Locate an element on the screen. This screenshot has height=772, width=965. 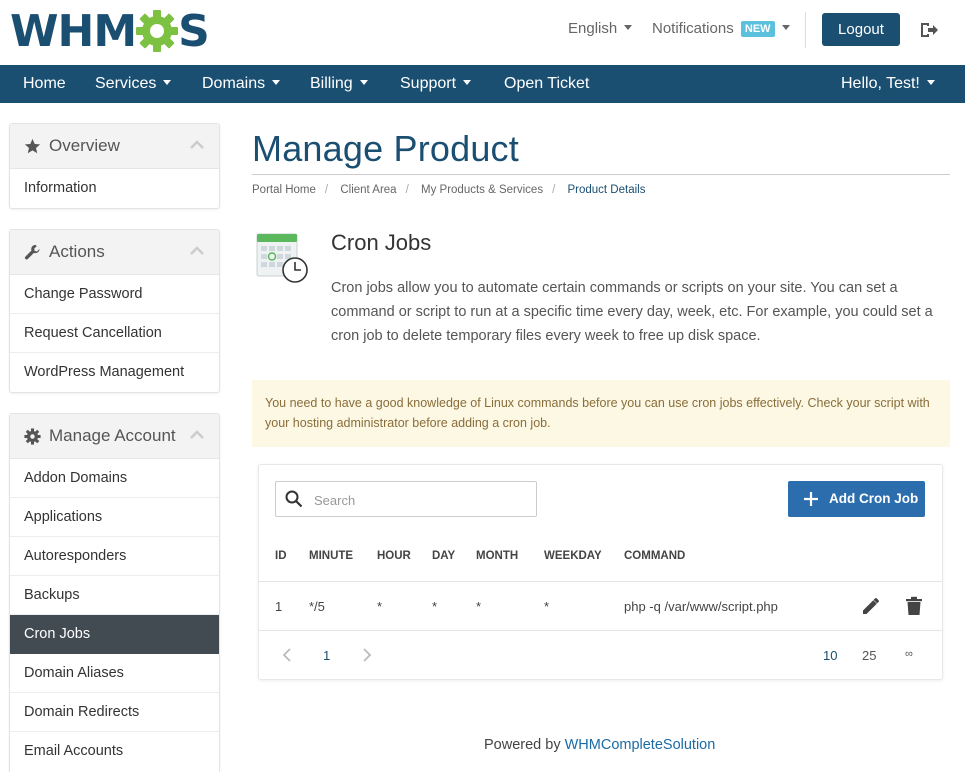
chevron-right-icon is located at coordinates (367, 655).